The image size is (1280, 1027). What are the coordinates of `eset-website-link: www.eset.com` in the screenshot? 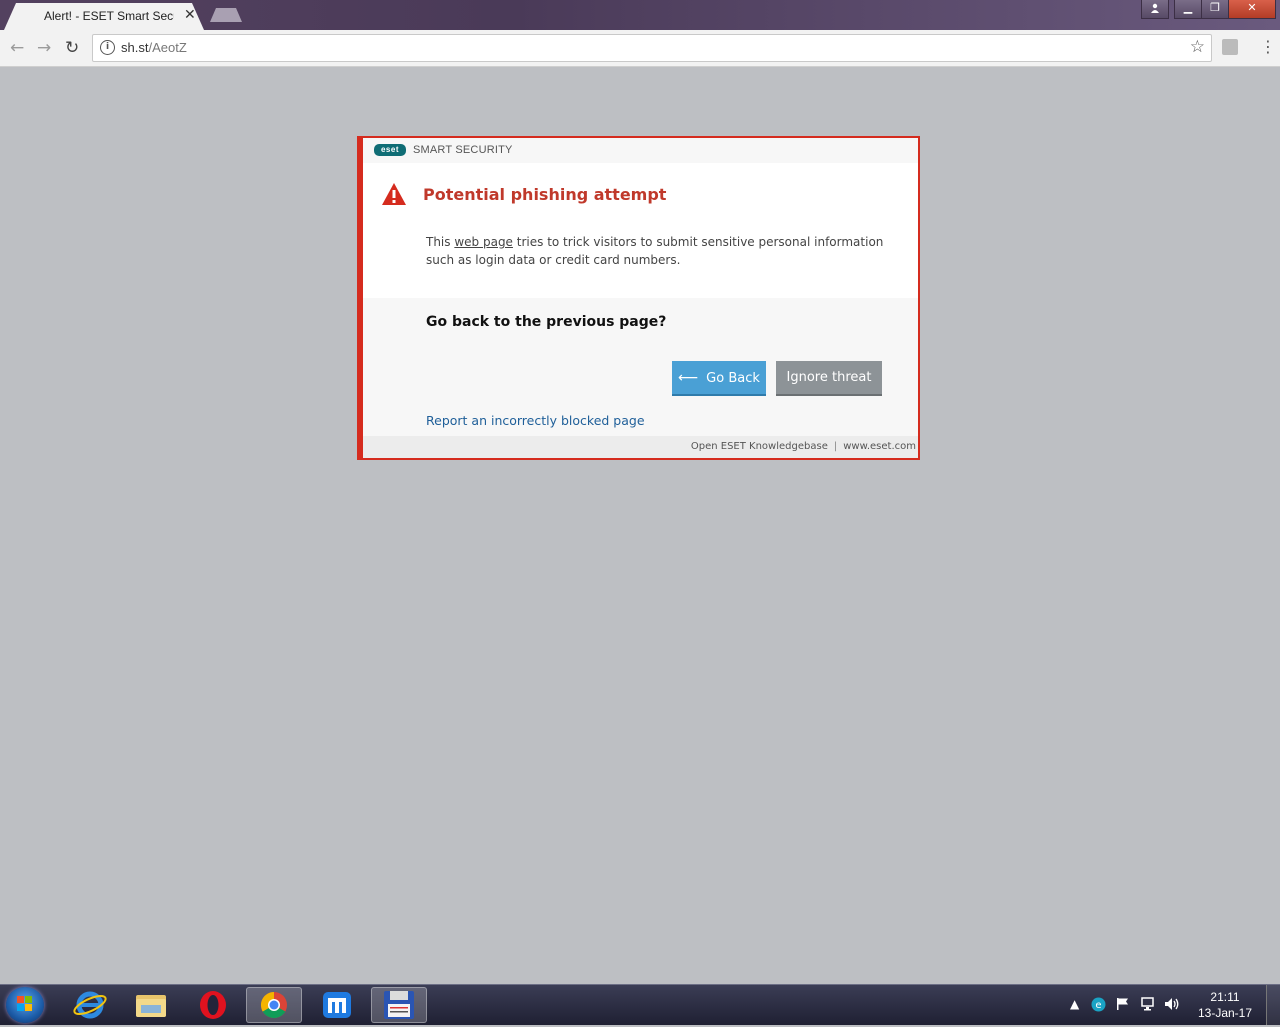 It's located at (879, 446).